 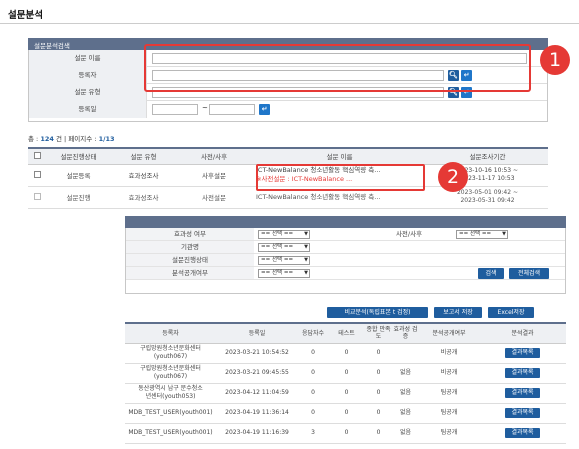 I want to click on col-reg-date: 등록일, so click(x=257, y=333).